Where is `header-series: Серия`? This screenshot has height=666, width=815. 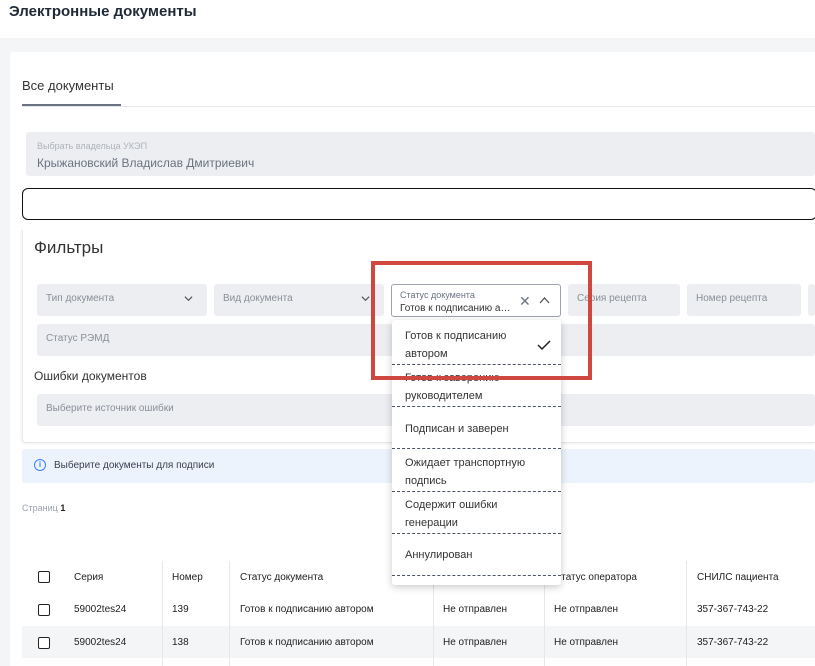 header-series: Серия is located at coordinates (88, 577).